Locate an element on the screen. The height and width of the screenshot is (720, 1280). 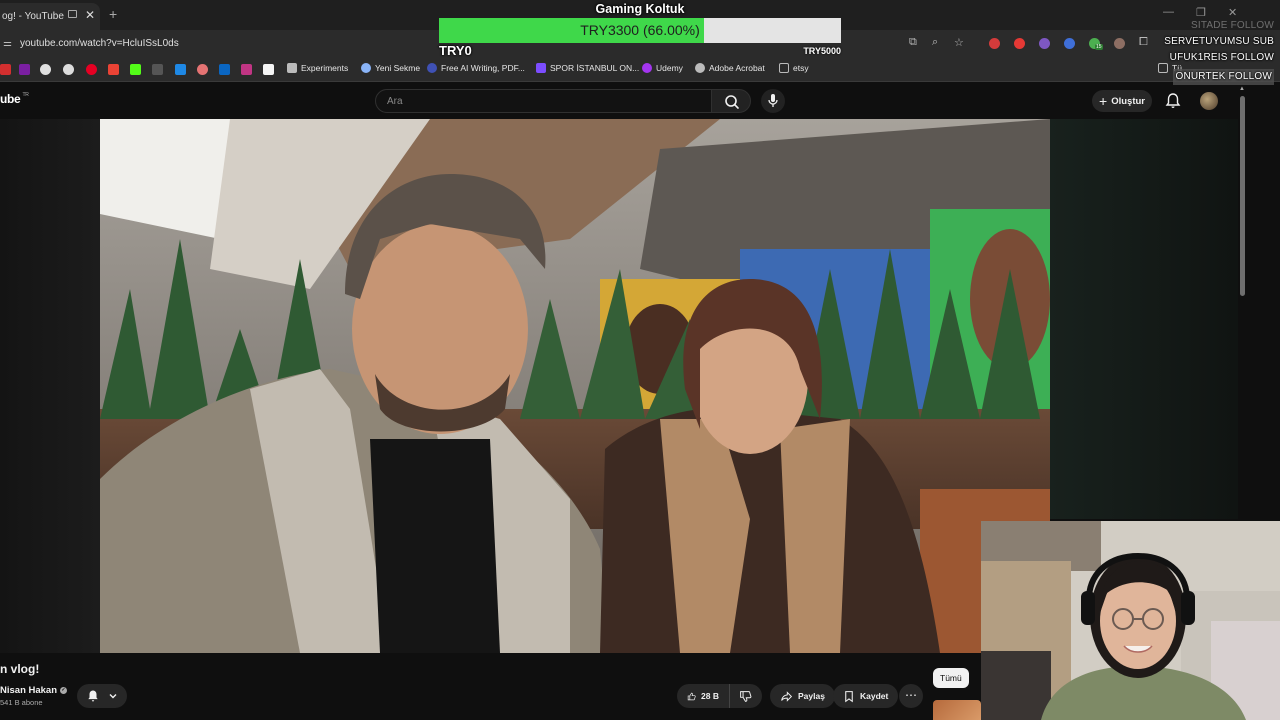
scrollbar-thumb is located at coordinates (1242, 196).